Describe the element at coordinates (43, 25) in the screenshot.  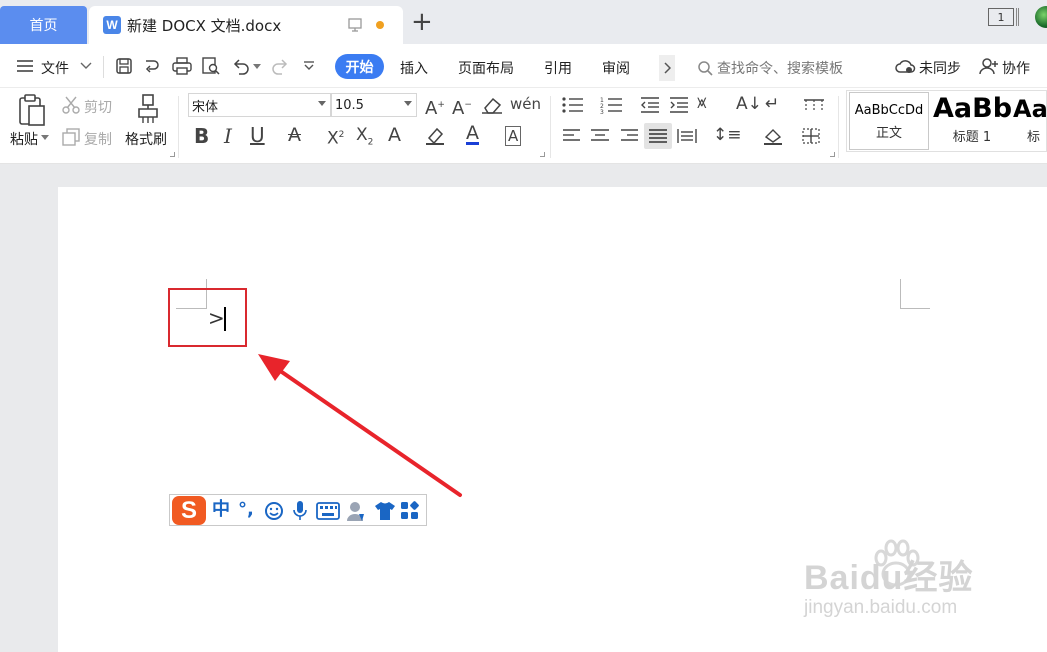
I see `home-tab: 首页` at that location.